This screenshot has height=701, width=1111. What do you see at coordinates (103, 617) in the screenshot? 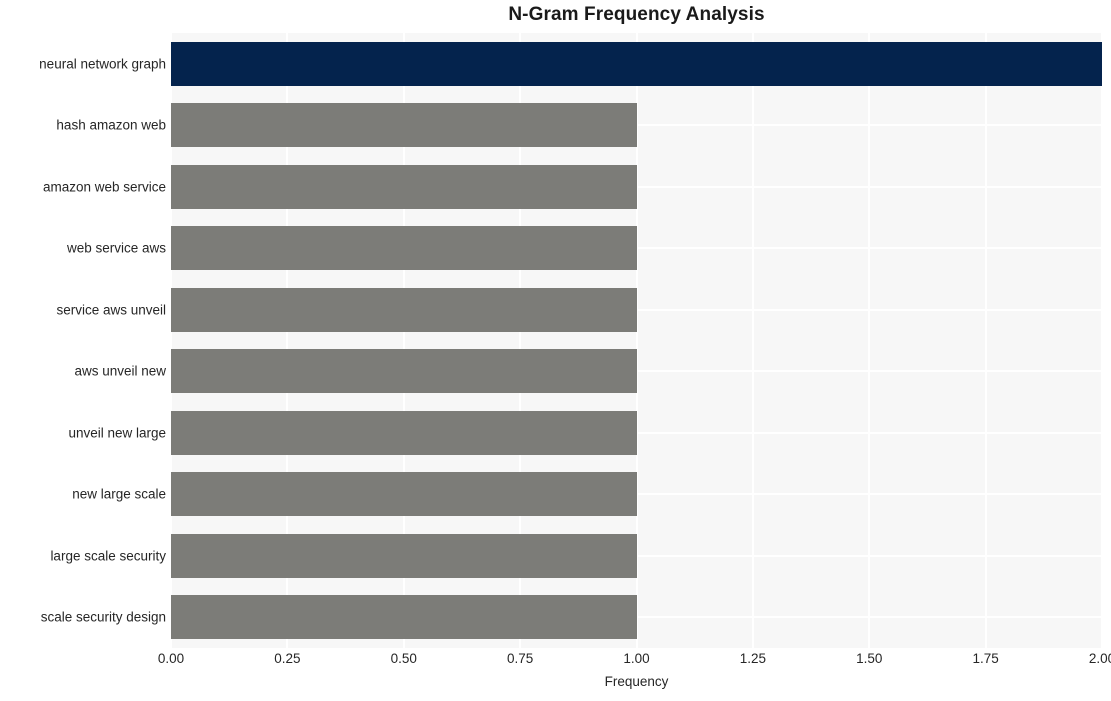
I see `y-axis-tick-label: scale security design` at bounding box center [103, 617].